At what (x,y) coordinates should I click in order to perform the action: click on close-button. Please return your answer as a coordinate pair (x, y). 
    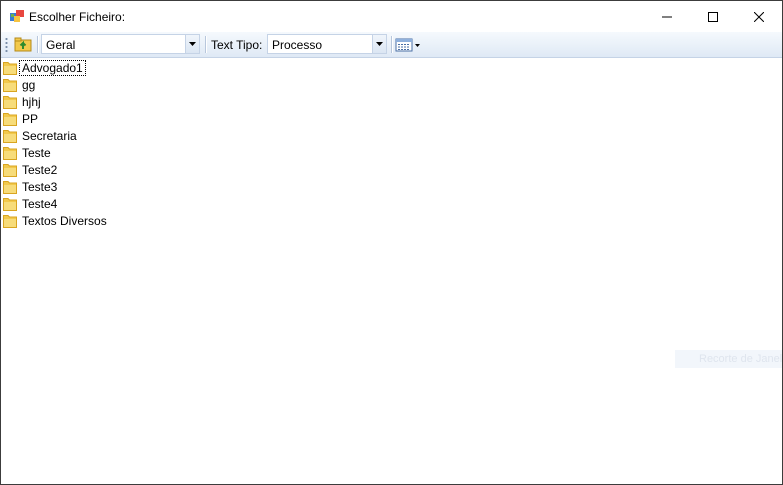
    Looking at the image, I should click on (759, 16).